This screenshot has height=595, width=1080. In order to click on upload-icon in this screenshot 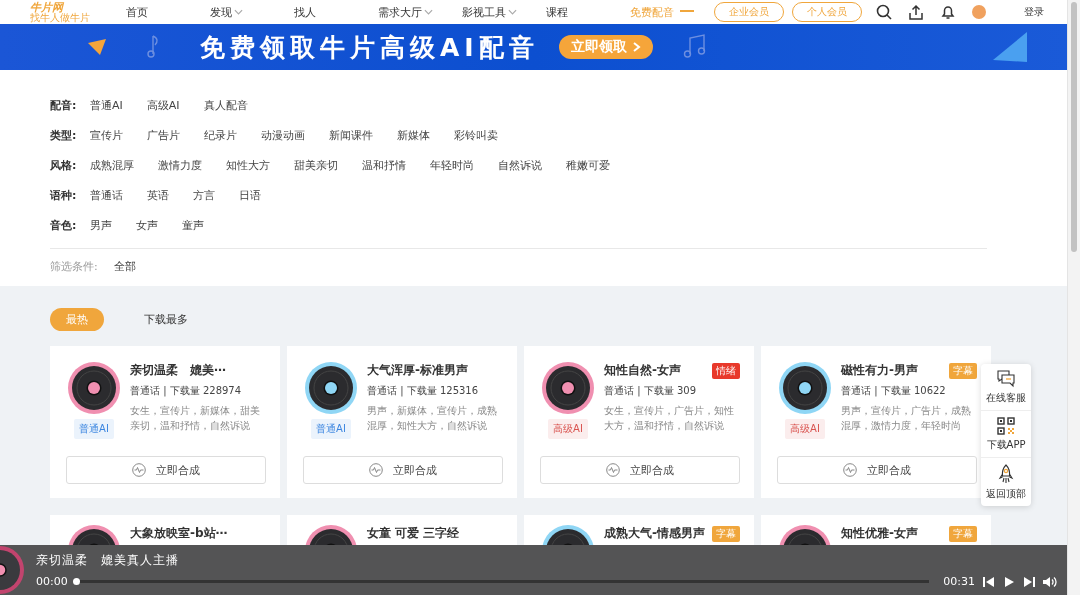, I will do `click(916, 12)`.